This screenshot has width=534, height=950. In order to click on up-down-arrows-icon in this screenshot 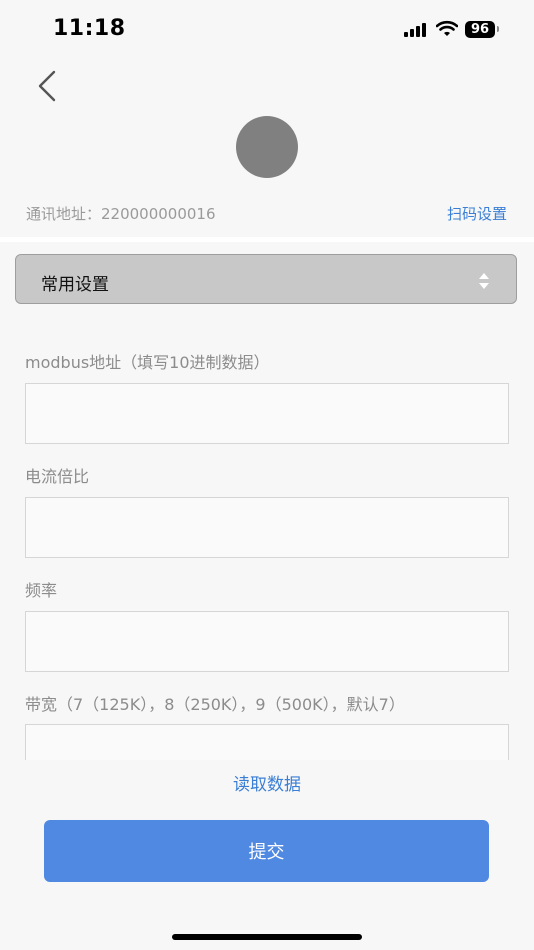, I will do `click(484, 281)`.